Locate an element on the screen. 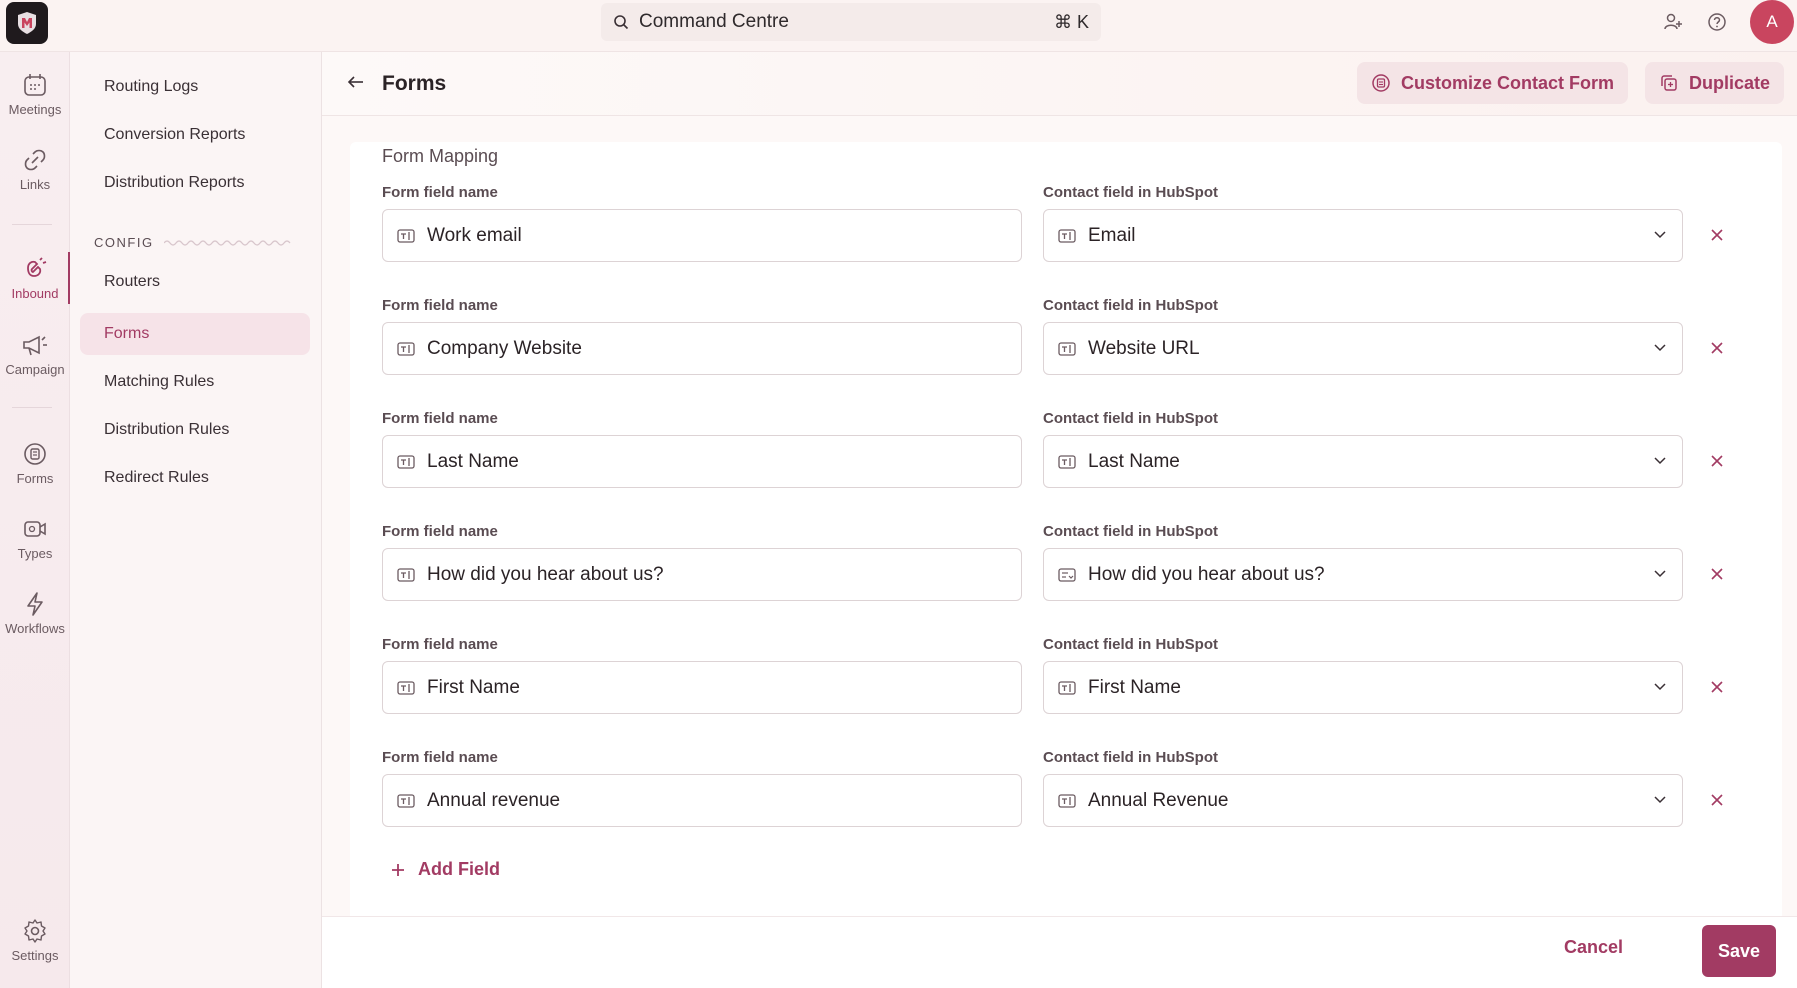  sidebar-item-distribution-rules: Distribution Rules is located at coordinates (195, 430).